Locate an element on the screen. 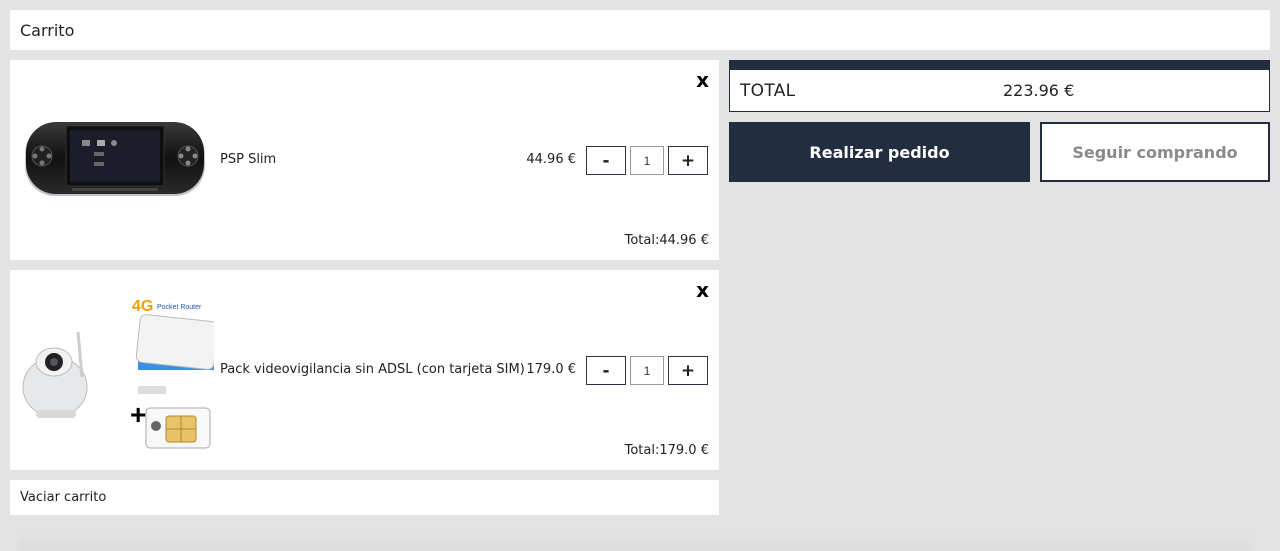 The width and height of the screenshot is (1280, 551). place-order-button: Realizar pedido is located at coordinates (879, 152).